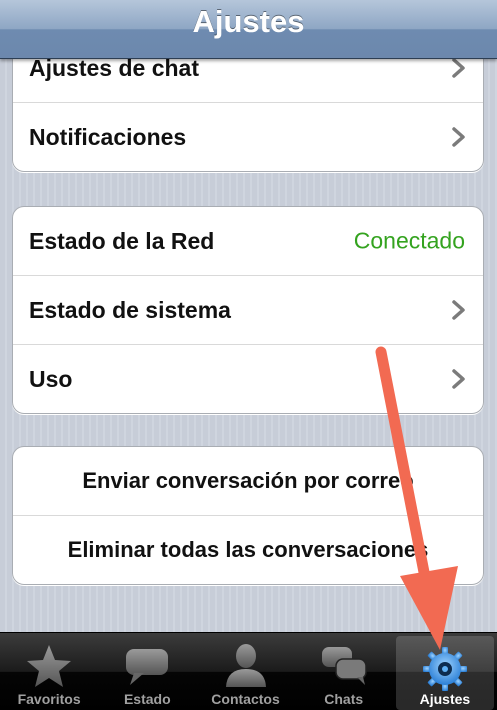  I want to click on chat-bubbles-icon, so click(344, 666).